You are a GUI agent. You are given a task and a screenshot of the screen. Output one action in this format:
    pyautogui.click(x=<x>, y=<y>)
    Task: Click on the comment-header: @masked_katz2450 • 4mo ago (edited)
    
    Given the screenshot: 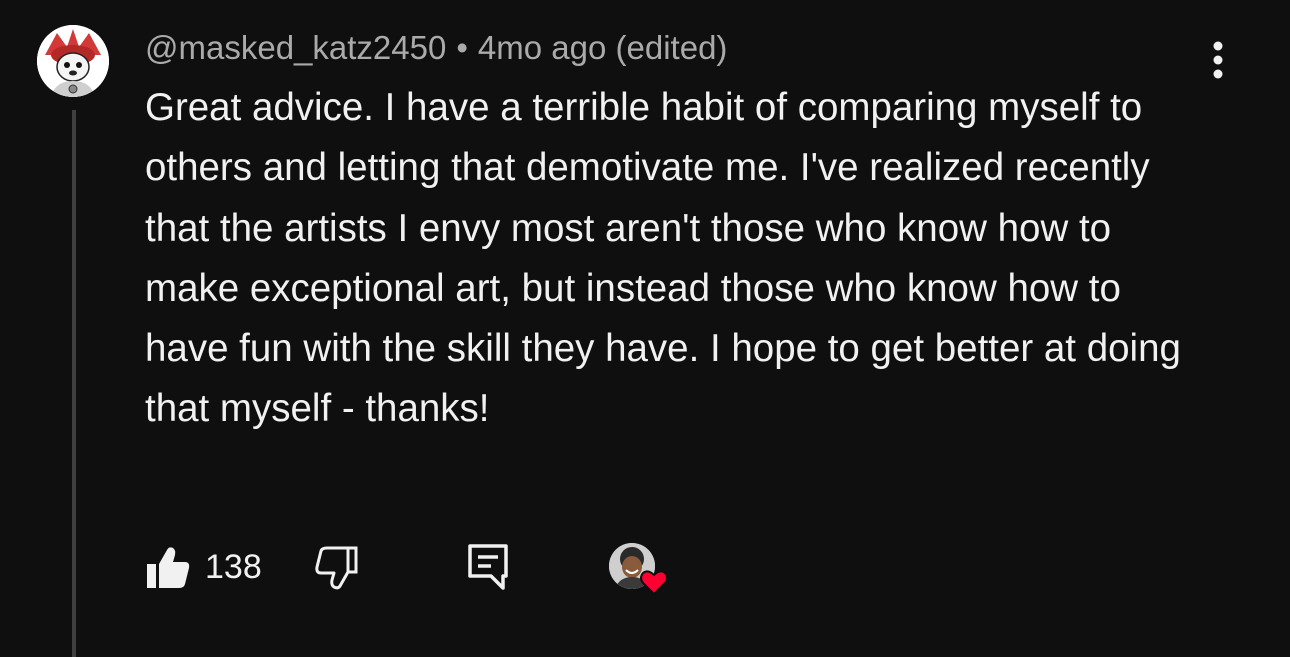 What is the action you would take?
    pyautogui.click(x=436, y=48)
    